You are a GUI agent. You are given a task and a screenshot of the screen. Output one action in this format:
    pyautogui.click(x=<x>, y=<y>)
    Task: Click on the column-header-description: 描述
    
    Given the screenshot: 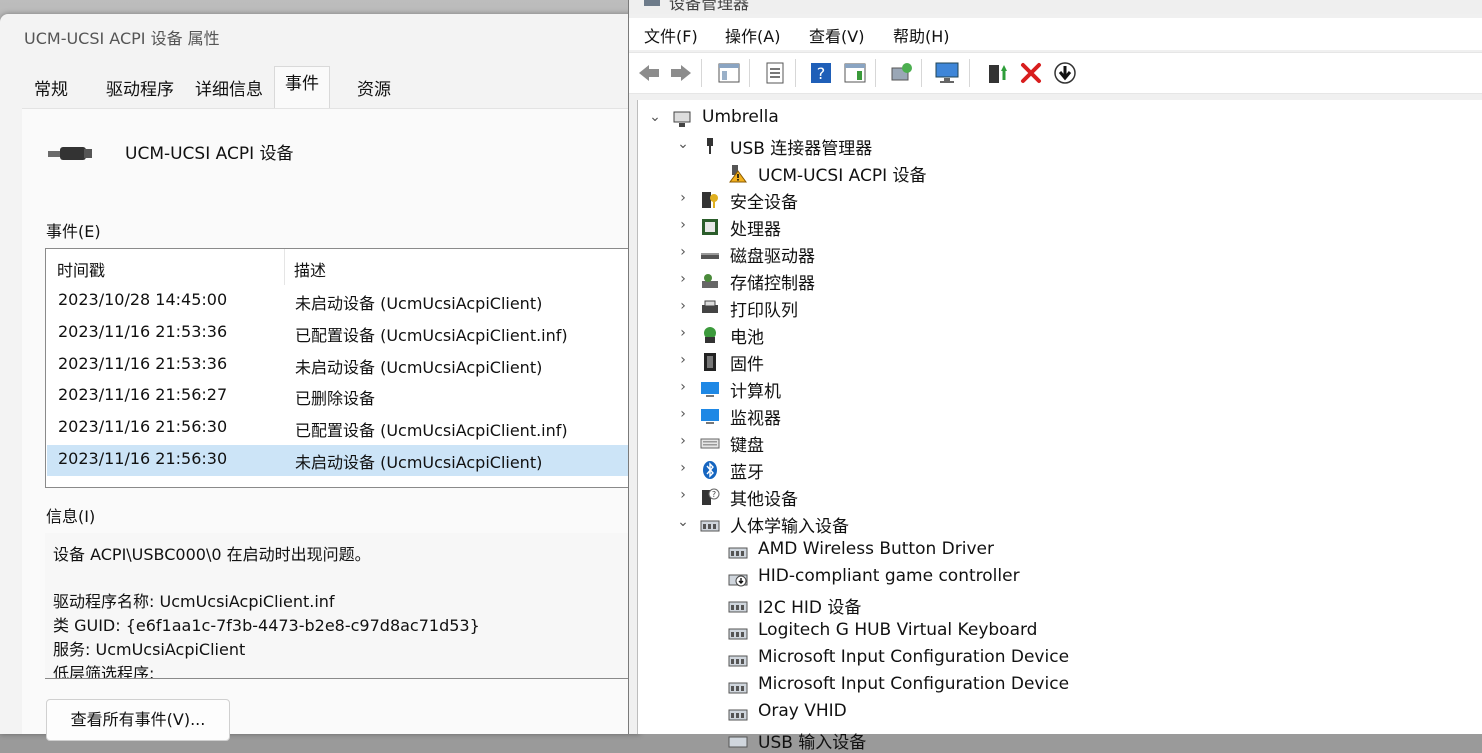 What is the action you would take?
    pyautogui.click(x=310, y=269)
    